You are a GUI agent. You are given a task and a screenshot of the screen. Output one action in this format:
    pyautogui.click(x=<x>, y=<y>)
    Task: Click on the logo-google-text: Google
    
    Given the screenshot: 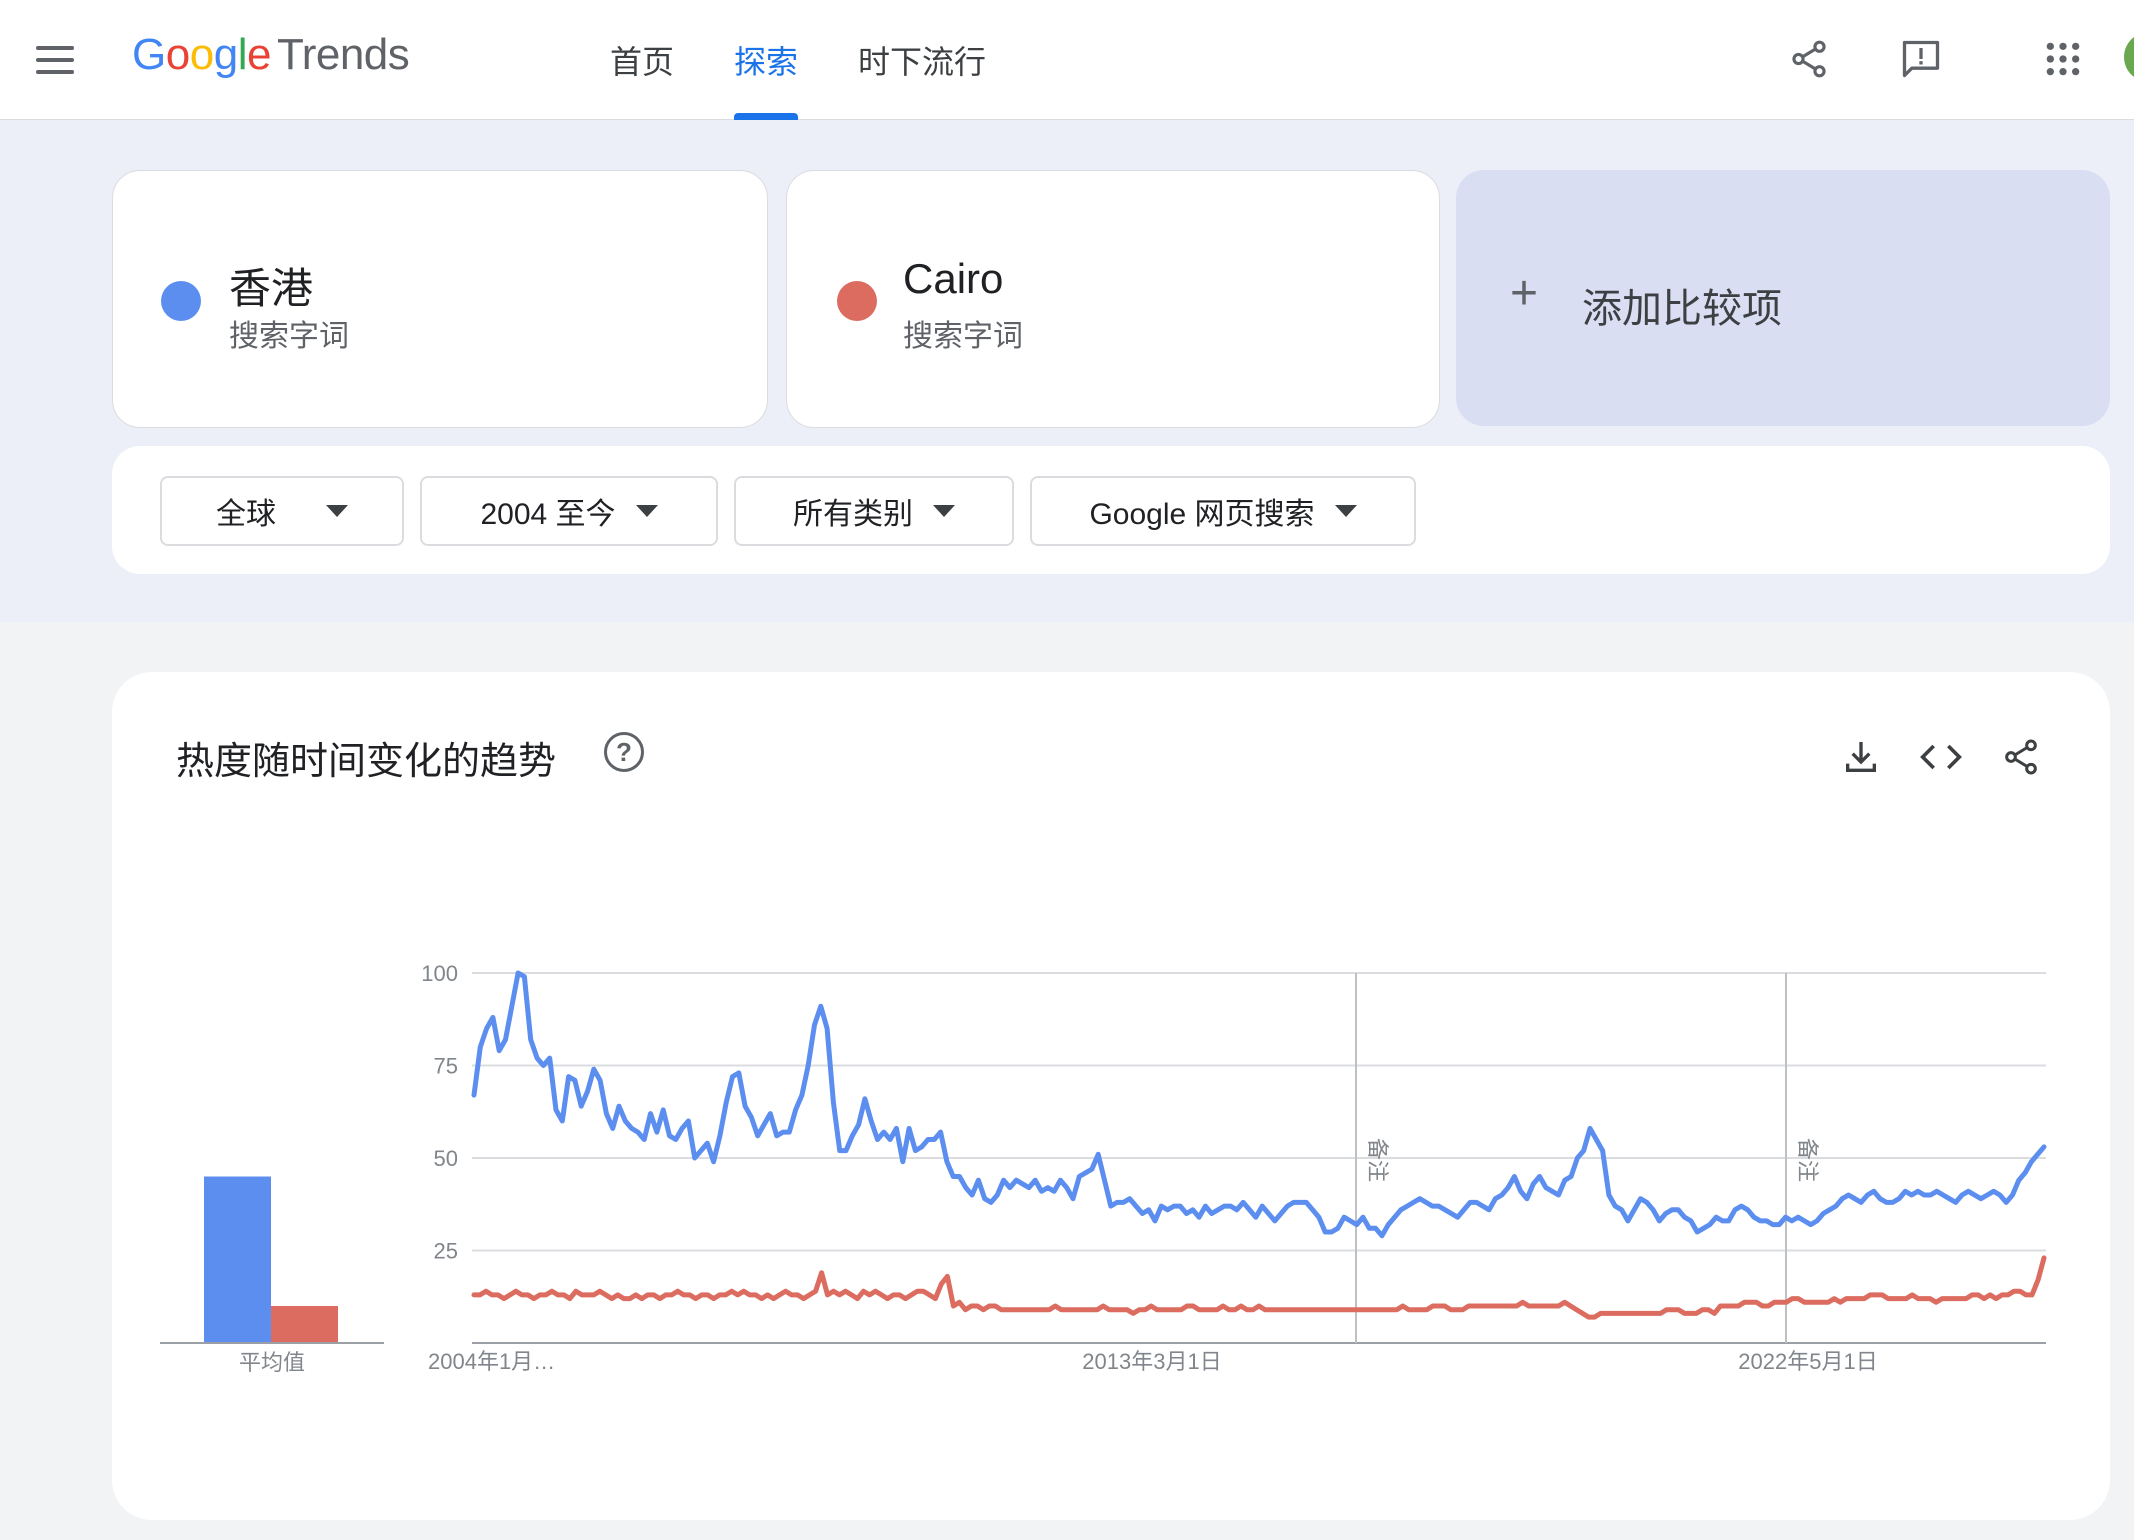 What is the action you would take?
    pyautogui.click(x=201, y=54)
    